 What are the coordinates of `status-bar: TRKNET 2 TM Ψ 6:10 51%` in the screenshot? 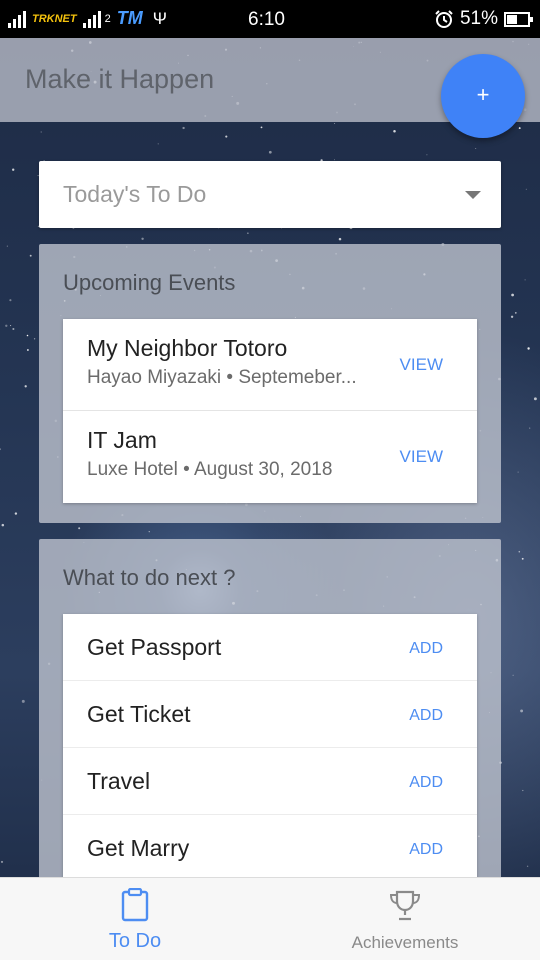 It's located at (270, 19).